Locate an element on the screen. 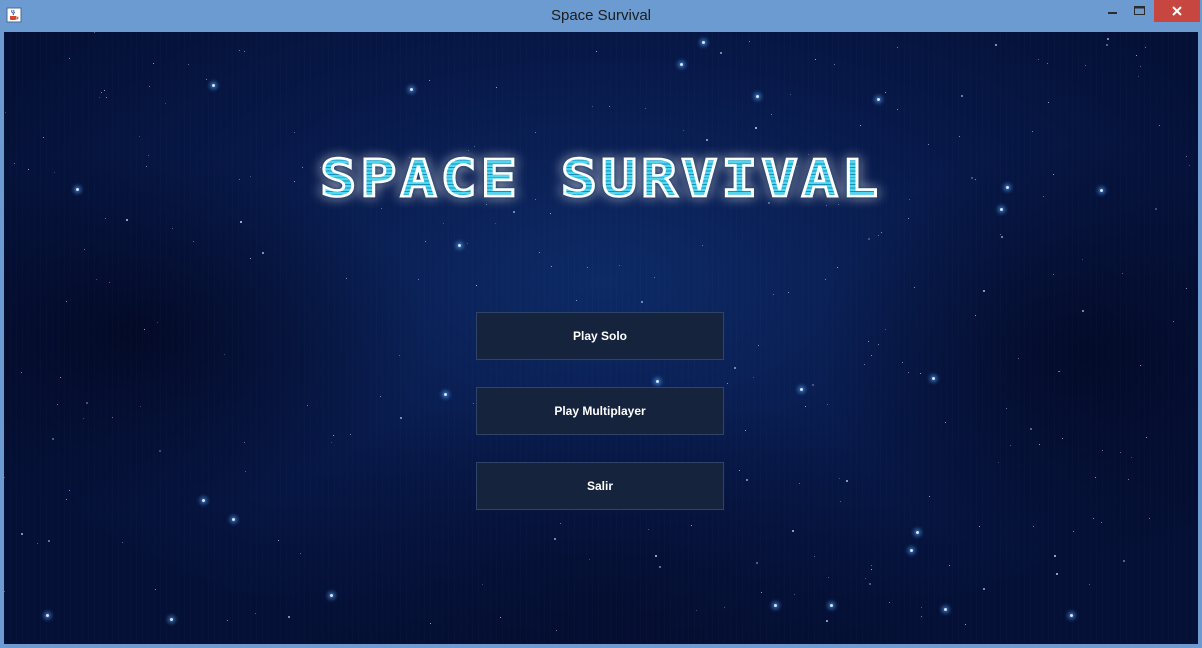  exit-button: Salir is located at coordinates (600, 486).